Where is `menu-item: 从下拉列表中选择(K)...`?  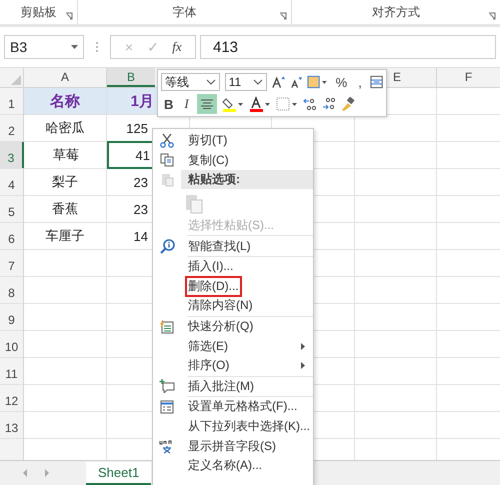
menu-item: 从下拉列表中选择(K)... is located at coordinates (249, 427).